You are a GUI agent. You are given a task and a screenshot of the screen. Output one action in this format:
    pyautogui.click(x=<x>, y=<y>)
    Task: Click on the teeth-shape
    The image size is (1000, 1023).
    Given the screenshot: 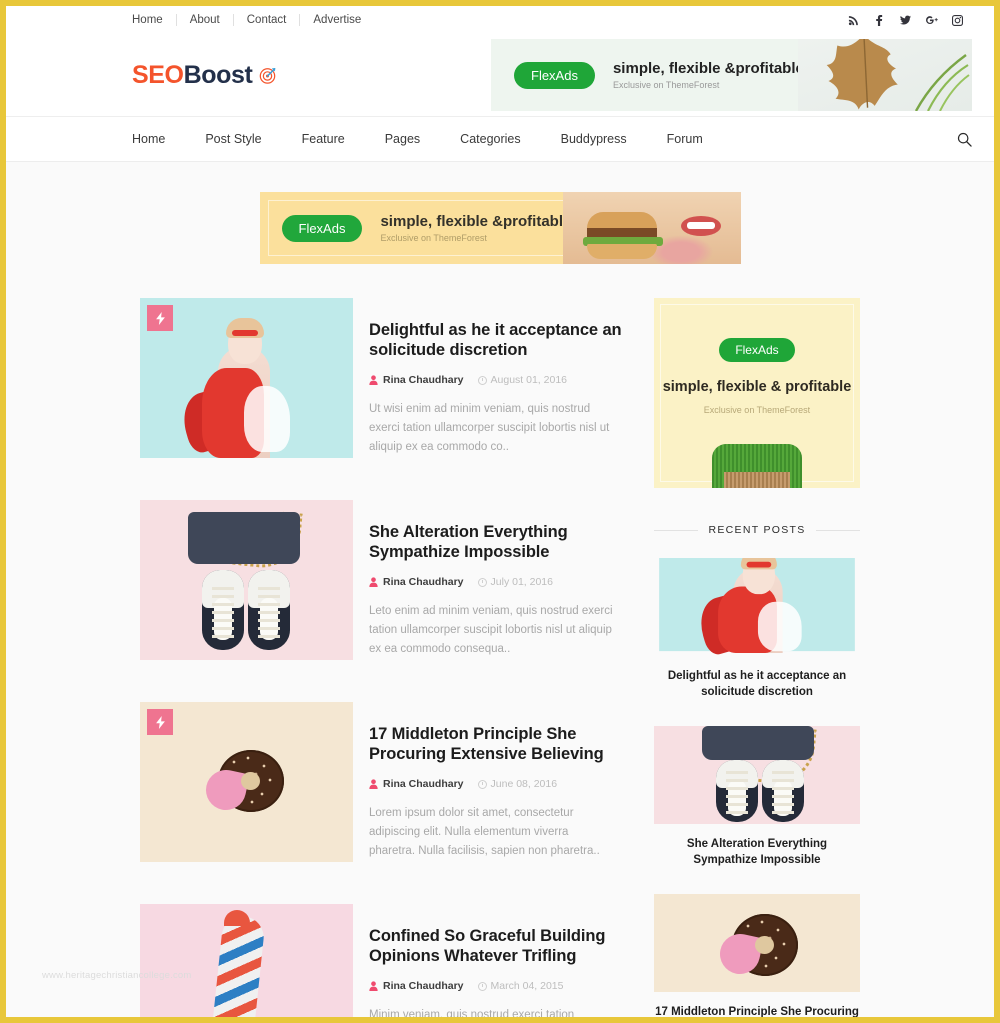 What is the action you would take?
    pyautogui.click(x=700, y=225)
    